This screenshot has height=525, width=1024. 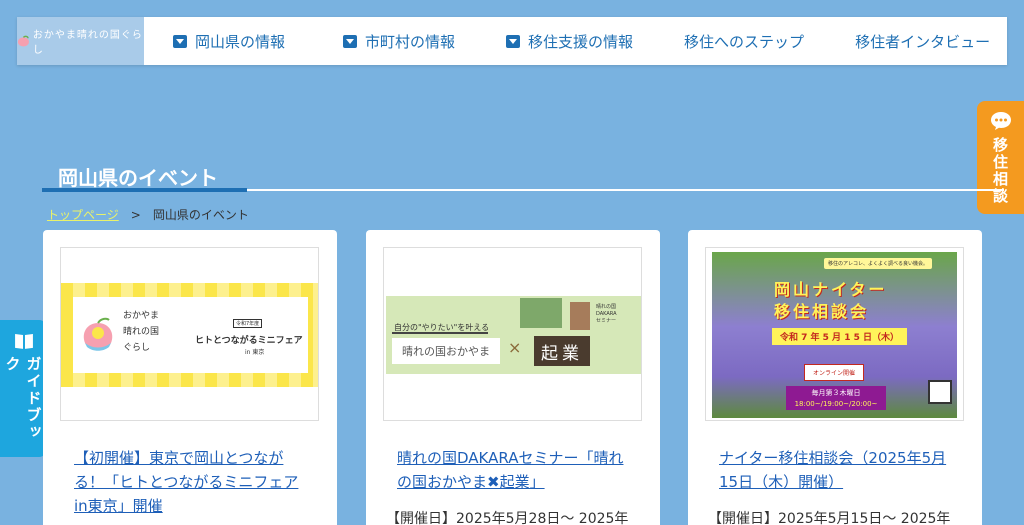 I want to click on thumb-text: セミナー, so click(x=606, y=321).